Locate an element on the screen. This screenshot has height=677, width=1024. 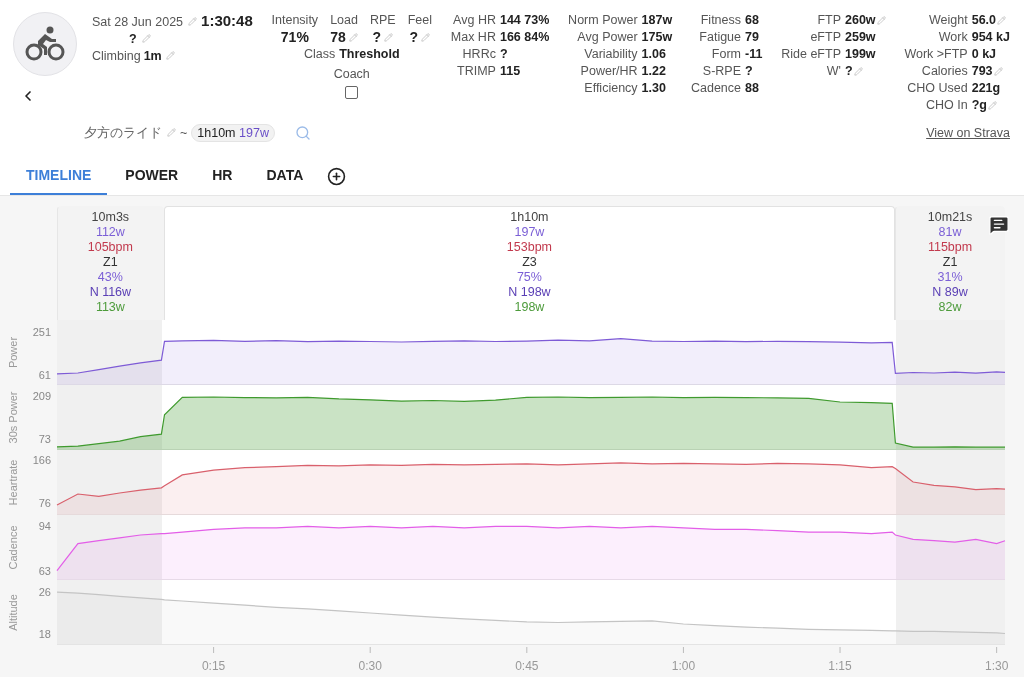
stat-label: Max HR is located at coordinates (473, 37).